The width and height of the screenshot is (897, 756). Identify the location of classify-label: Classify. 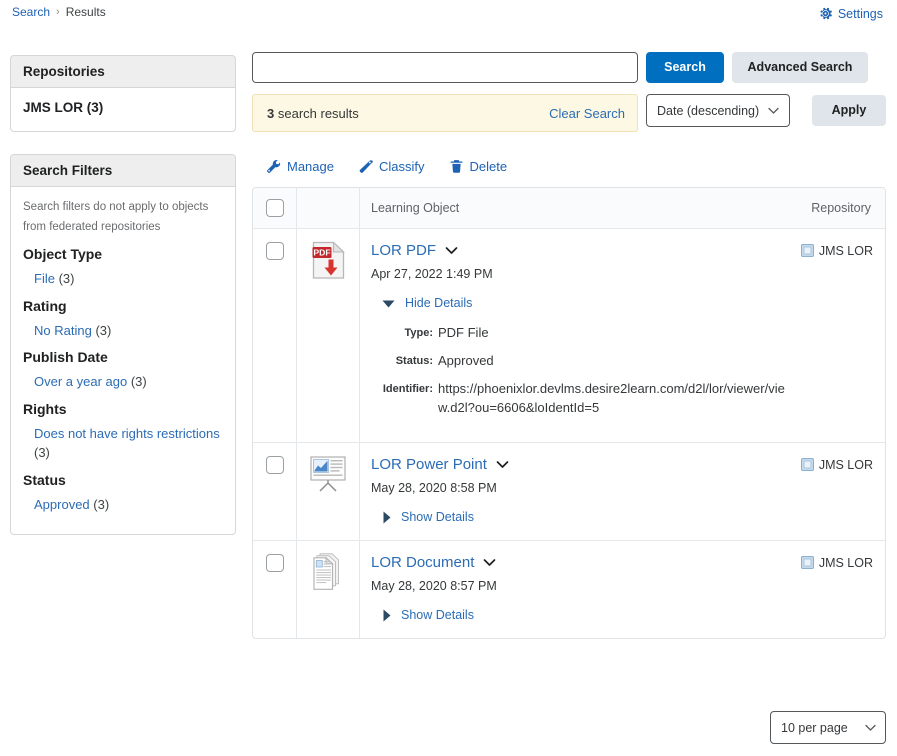
(401, 166).